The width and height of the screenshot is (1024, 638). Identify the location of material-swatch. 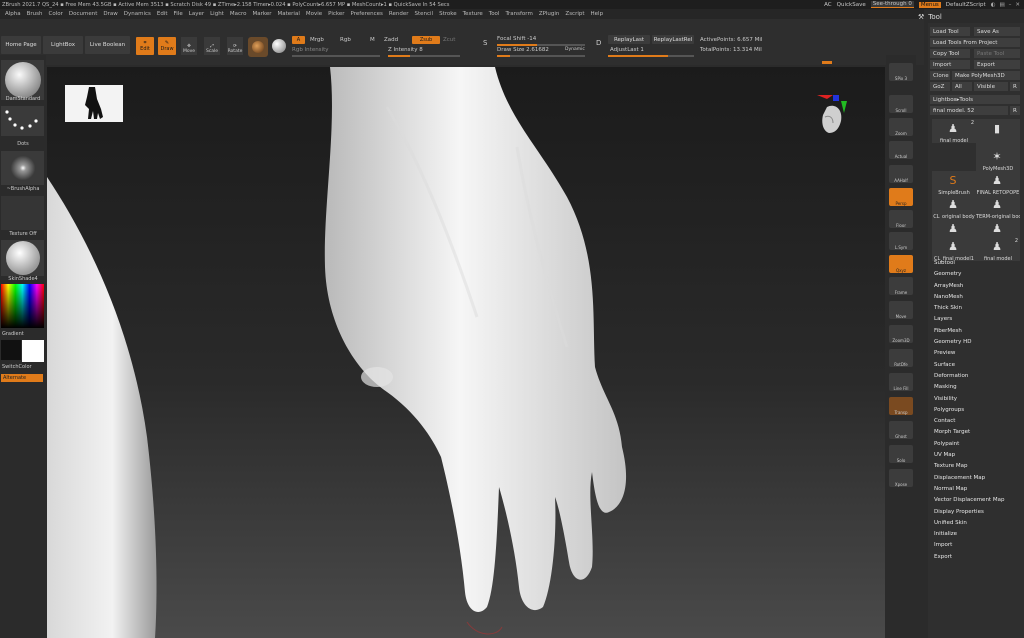
(258, 47).